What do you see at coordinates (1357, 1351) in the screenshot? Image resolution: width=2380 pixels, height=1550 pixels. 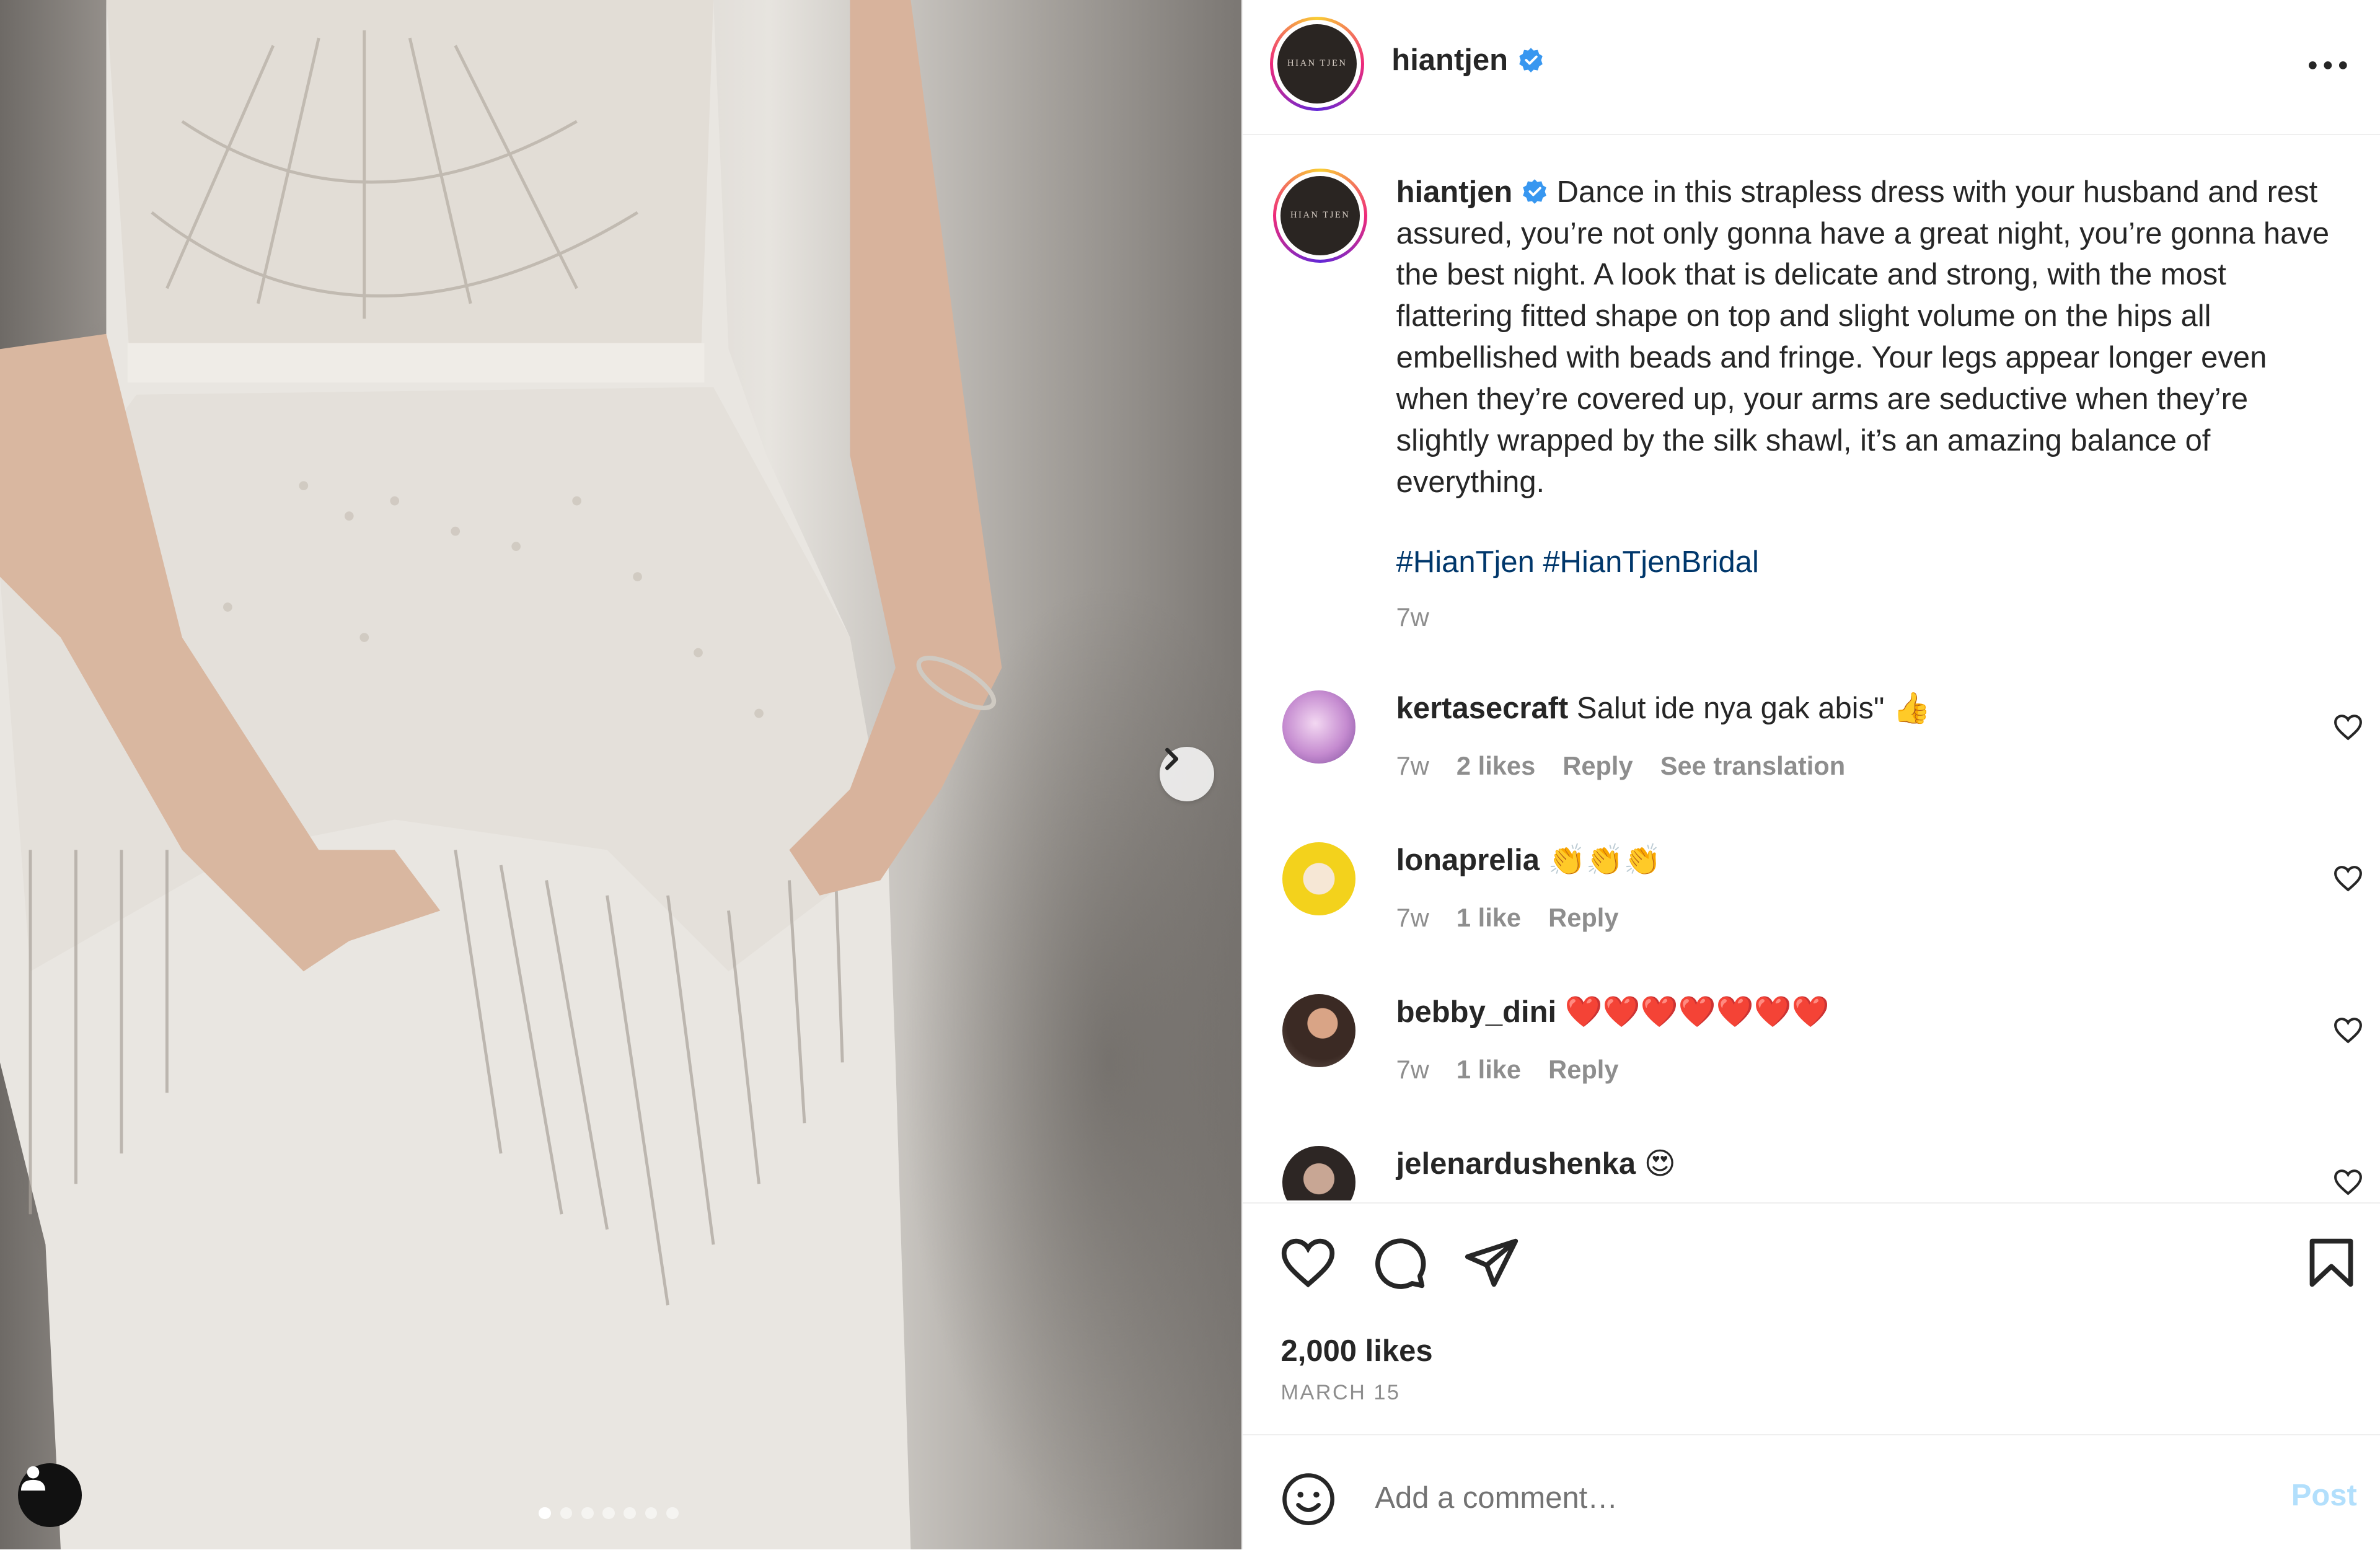 I see `likes-count: 2,000 likes` at bounding box center [1357, 1351].